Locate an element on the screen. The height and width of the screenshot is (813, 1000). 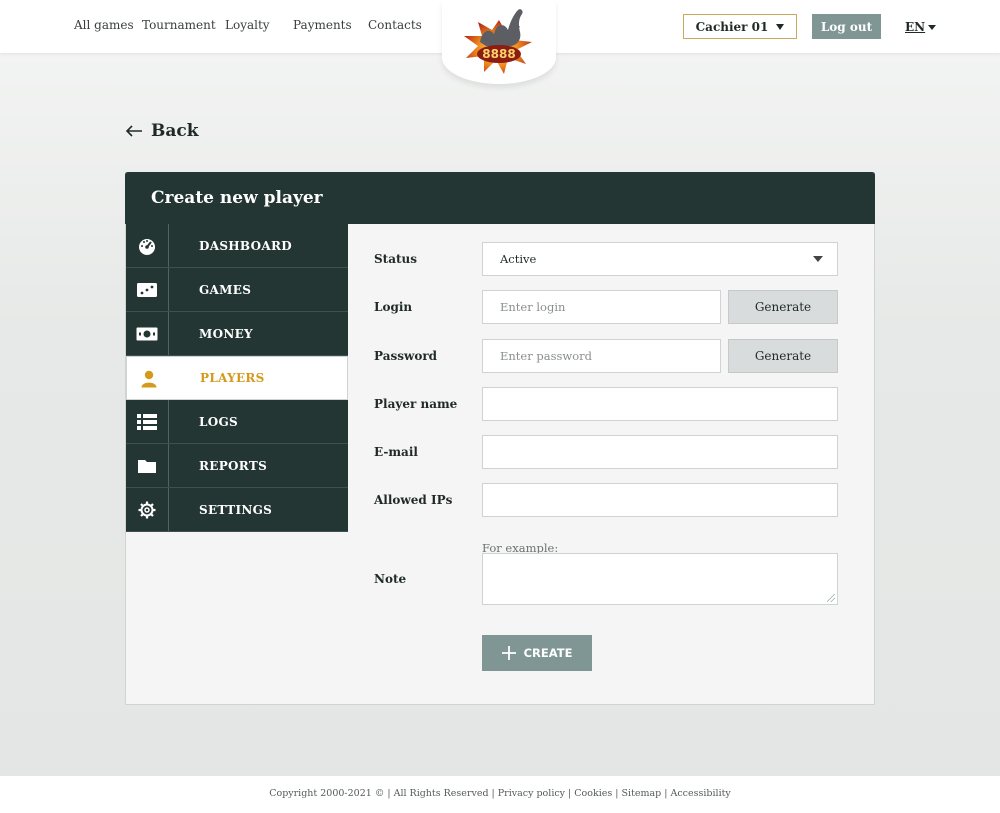
status-select: Active is located at coordinates (660, 259).